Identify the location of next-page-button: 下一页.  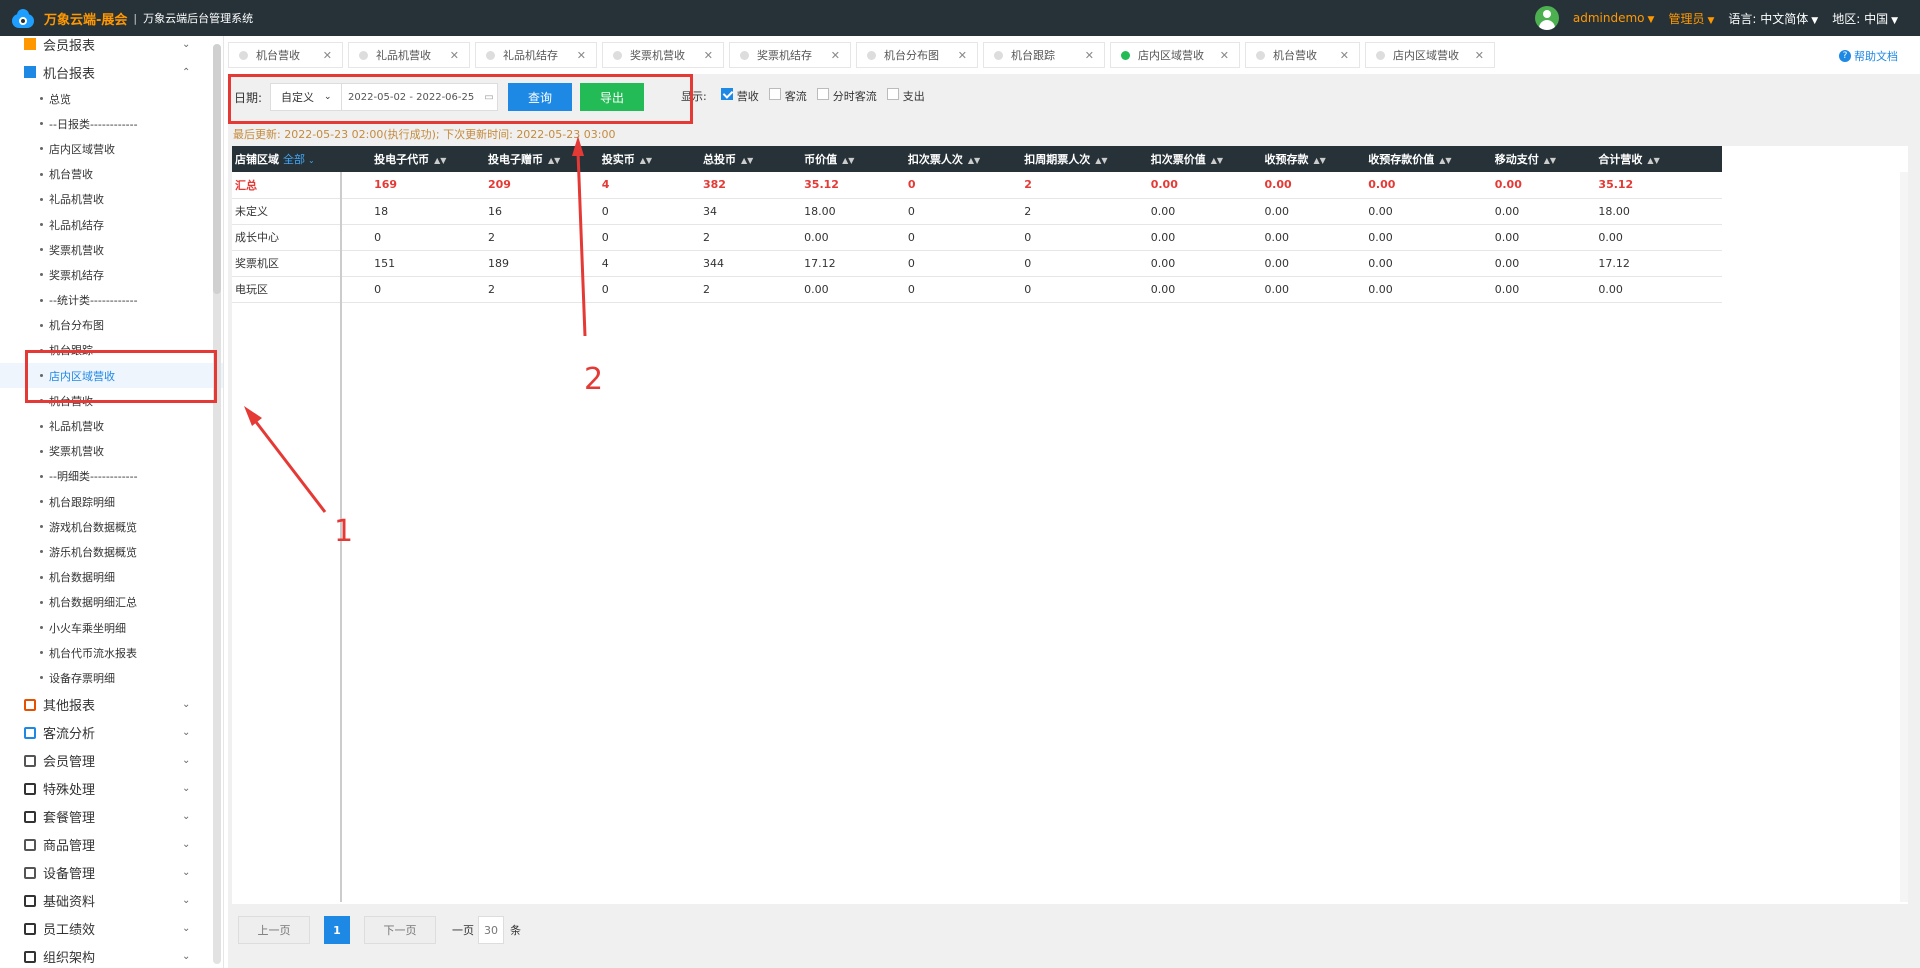
(400, 930).